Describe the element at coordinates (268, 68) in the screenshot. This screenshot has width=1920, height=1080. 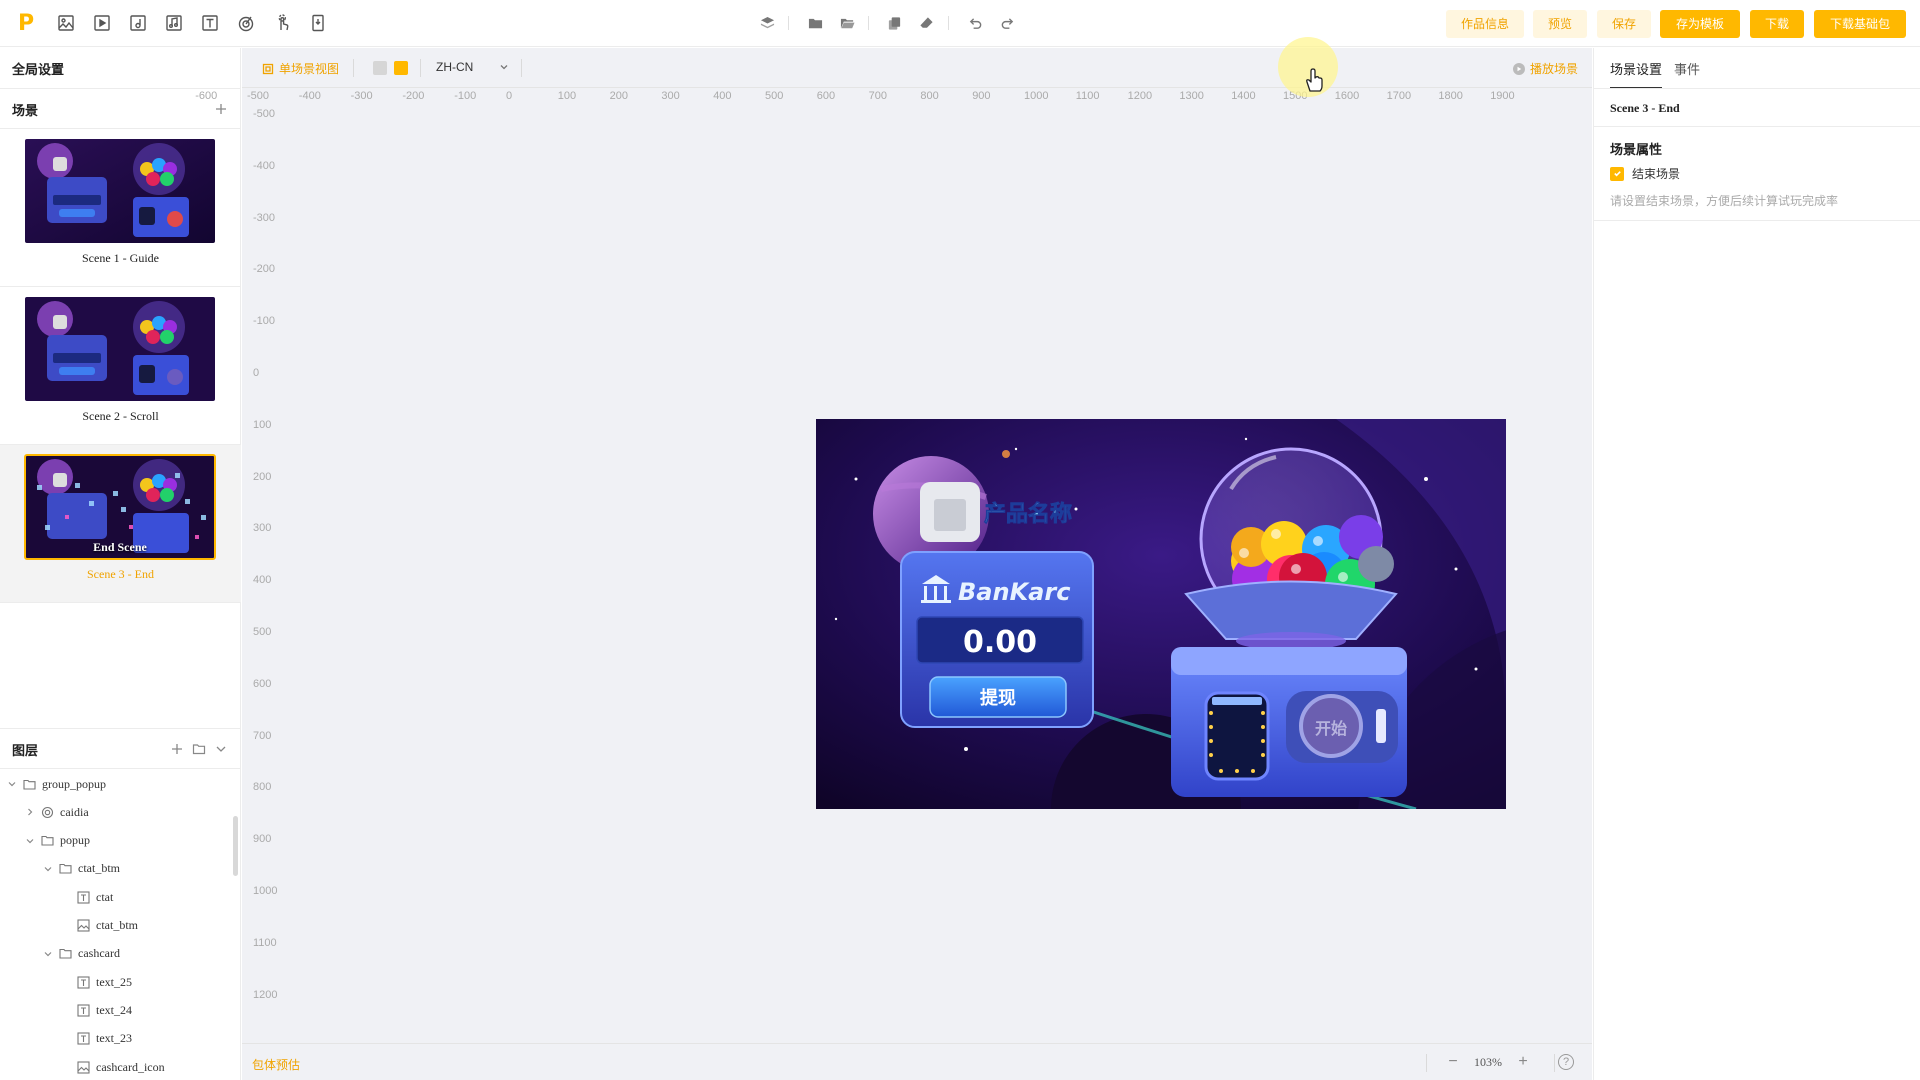
I see `scene-view-icon` at that location.